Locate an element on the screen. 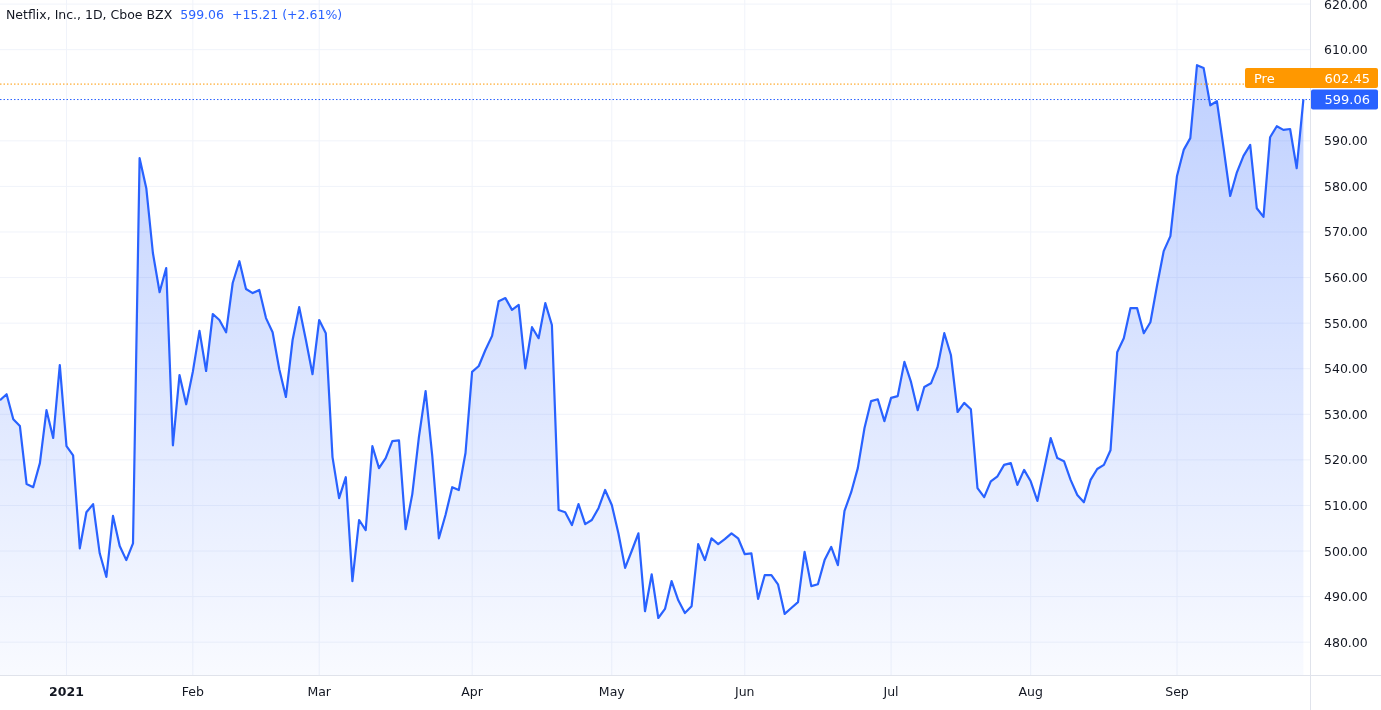 The width and height of the screenshot is (1381, 710). y-axis-label: 570.00 is located at coordinates (1346, 232).